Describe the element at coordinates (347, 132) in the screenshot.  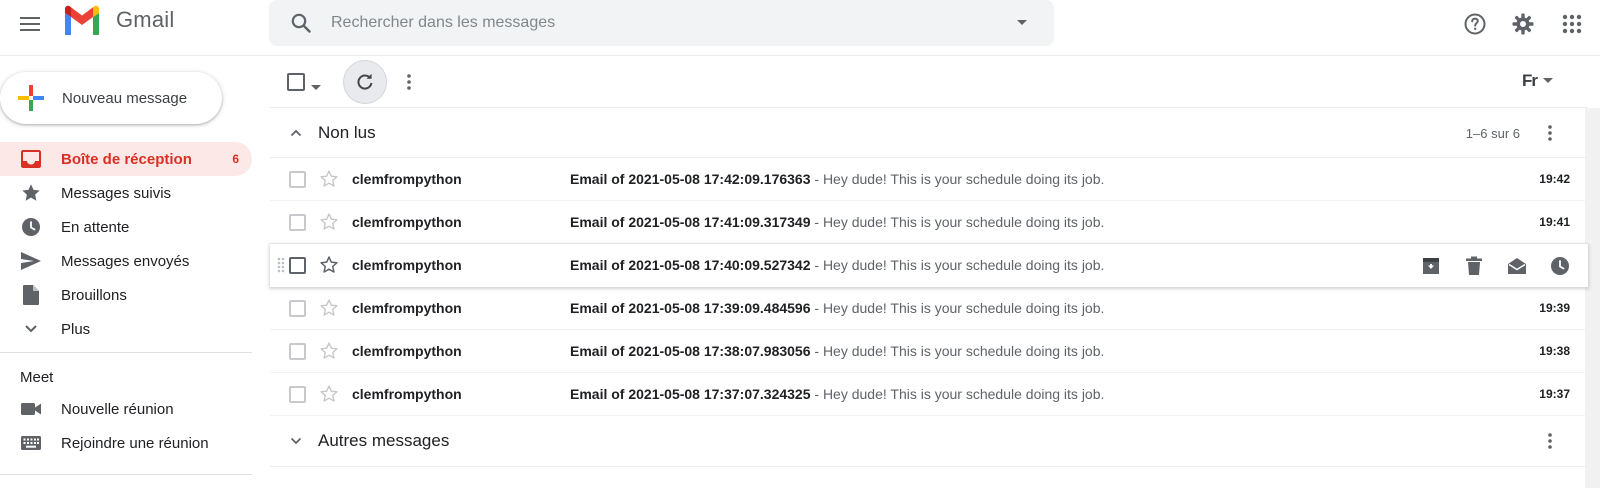
I see `section-title: Non lus` at that location.